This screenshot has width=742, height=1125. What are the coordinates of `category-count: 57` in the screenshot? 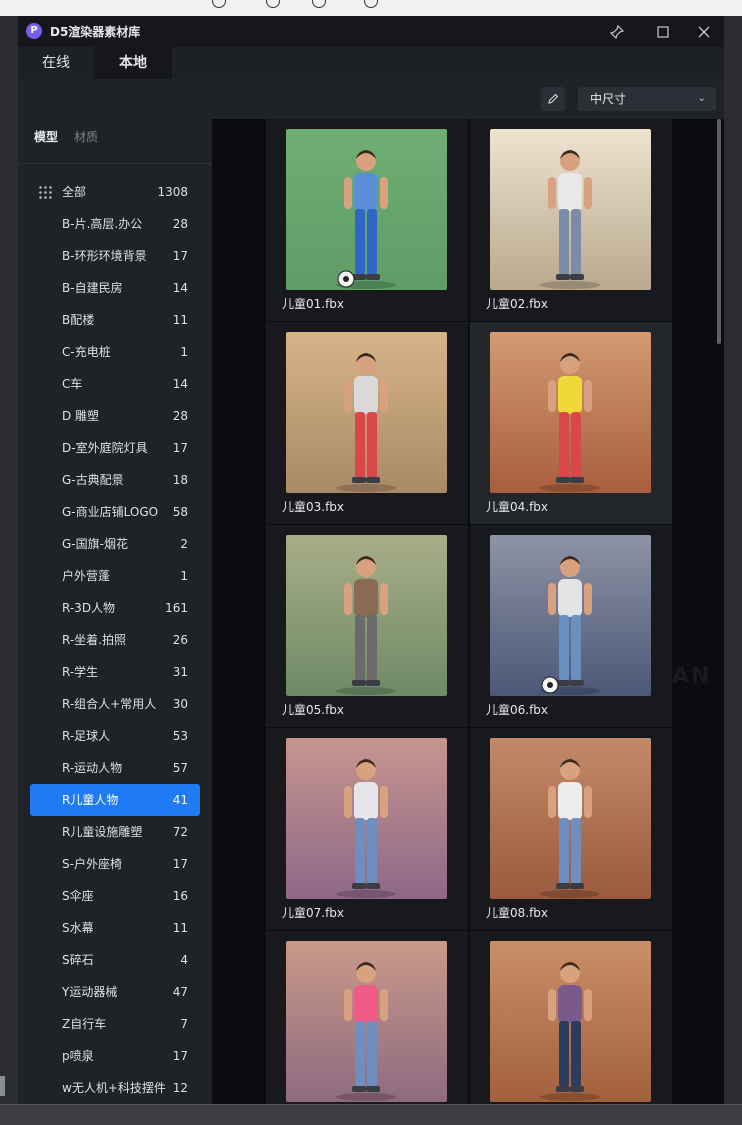 It's located at (180, 768).